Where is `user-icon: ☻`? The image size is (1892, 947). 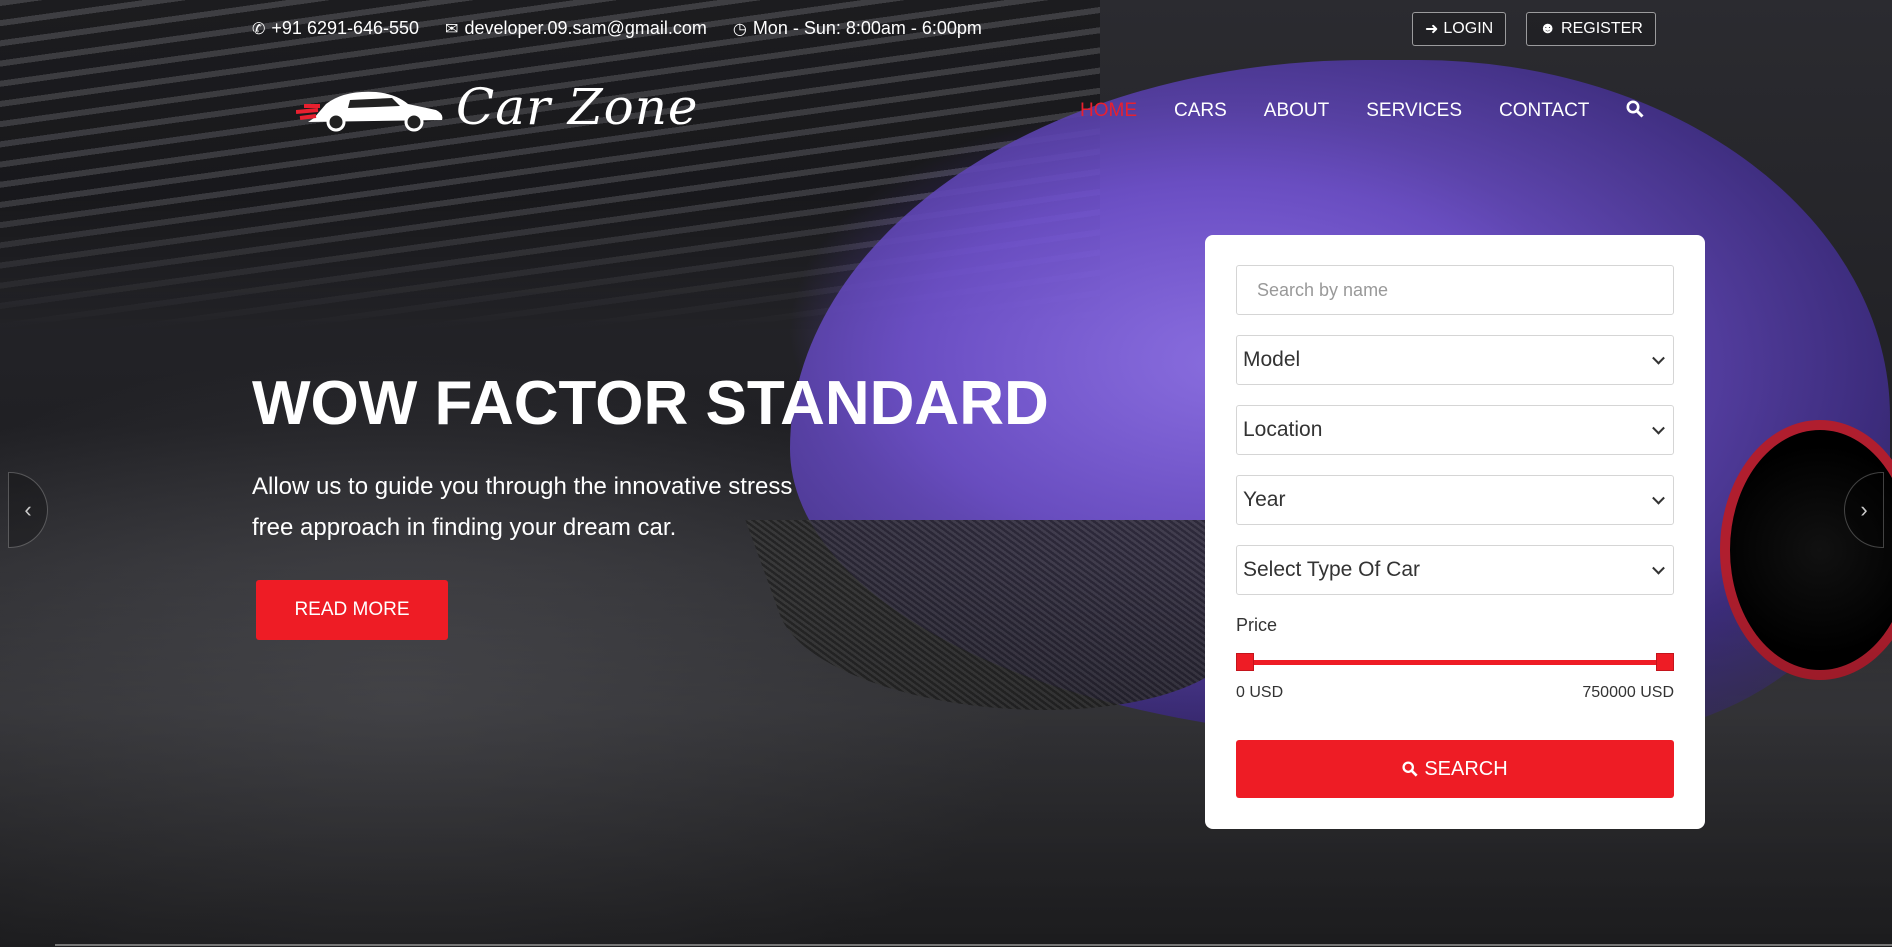 user-icon: ☻ is located at coordinates (1548, 28).